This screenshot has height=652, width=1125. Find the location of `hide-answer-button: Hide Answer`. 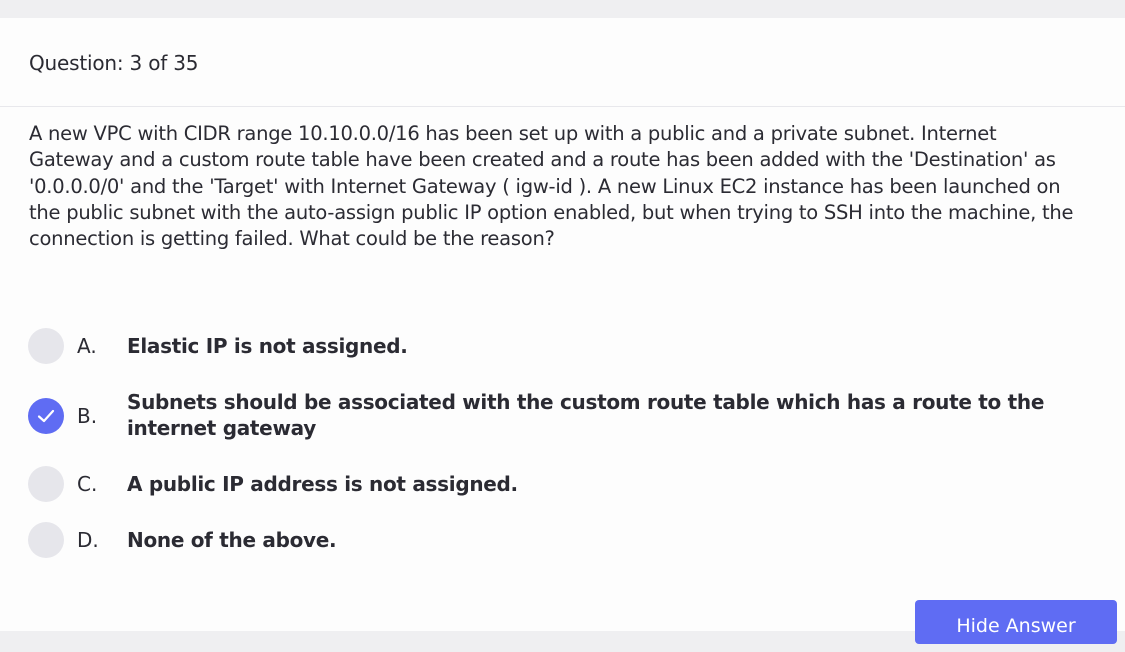

hide-answer-button: Hide Answer is located at coordinates (1016, 622).